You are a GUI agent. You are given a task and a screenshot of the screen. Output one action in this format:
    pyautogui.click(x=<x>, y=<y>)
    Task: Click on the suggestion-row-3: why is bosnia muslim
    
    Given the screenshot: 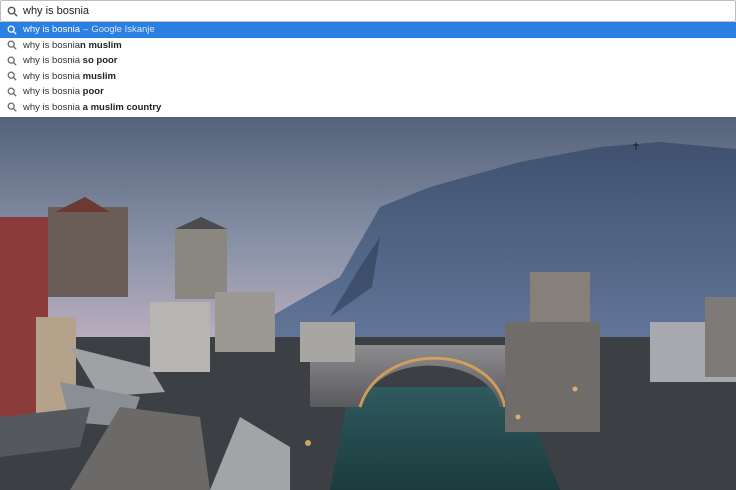 What is the action you would take?
    pyautogui.click(x=368, y=77)
    